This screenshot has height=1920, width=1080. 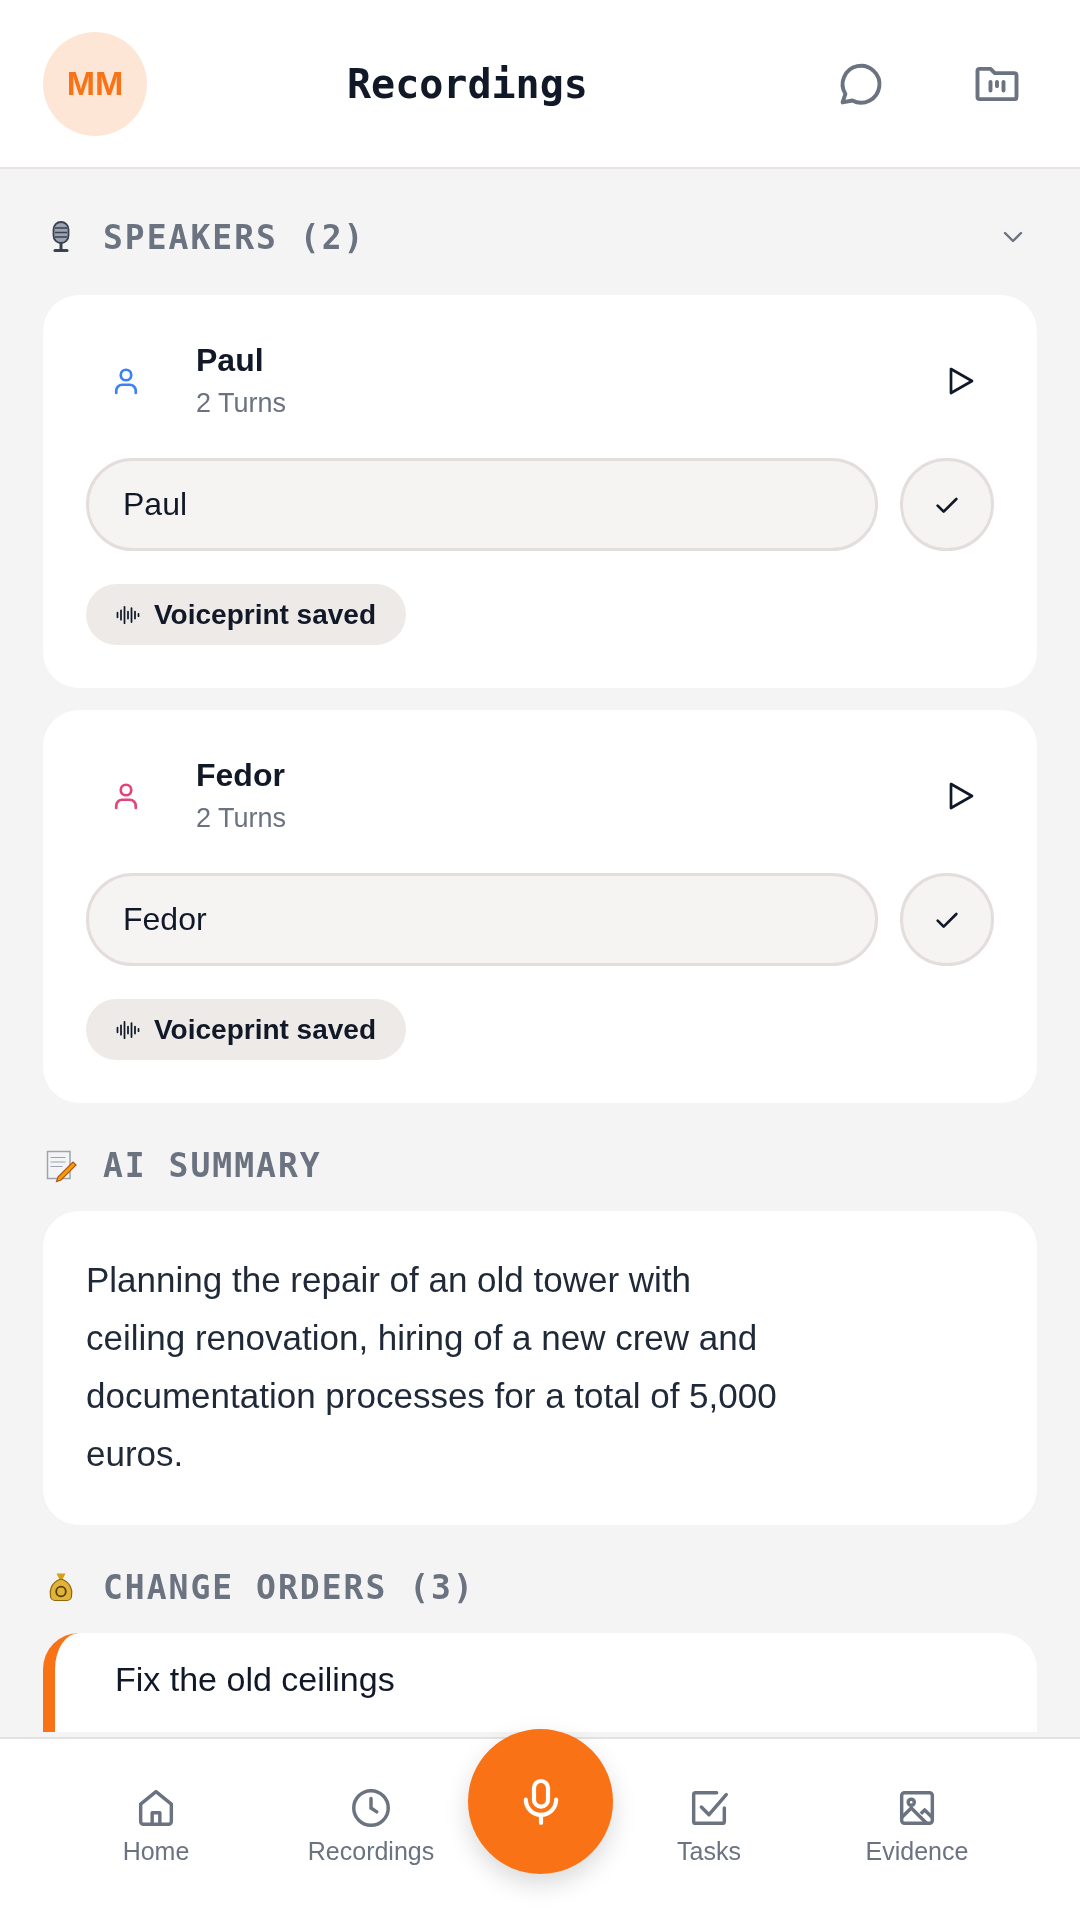 What do you see at coordinates (212, 1165) in the screenshot?
I see `section-heading: AI SUMMARY` at bounding box center [212, 1165].